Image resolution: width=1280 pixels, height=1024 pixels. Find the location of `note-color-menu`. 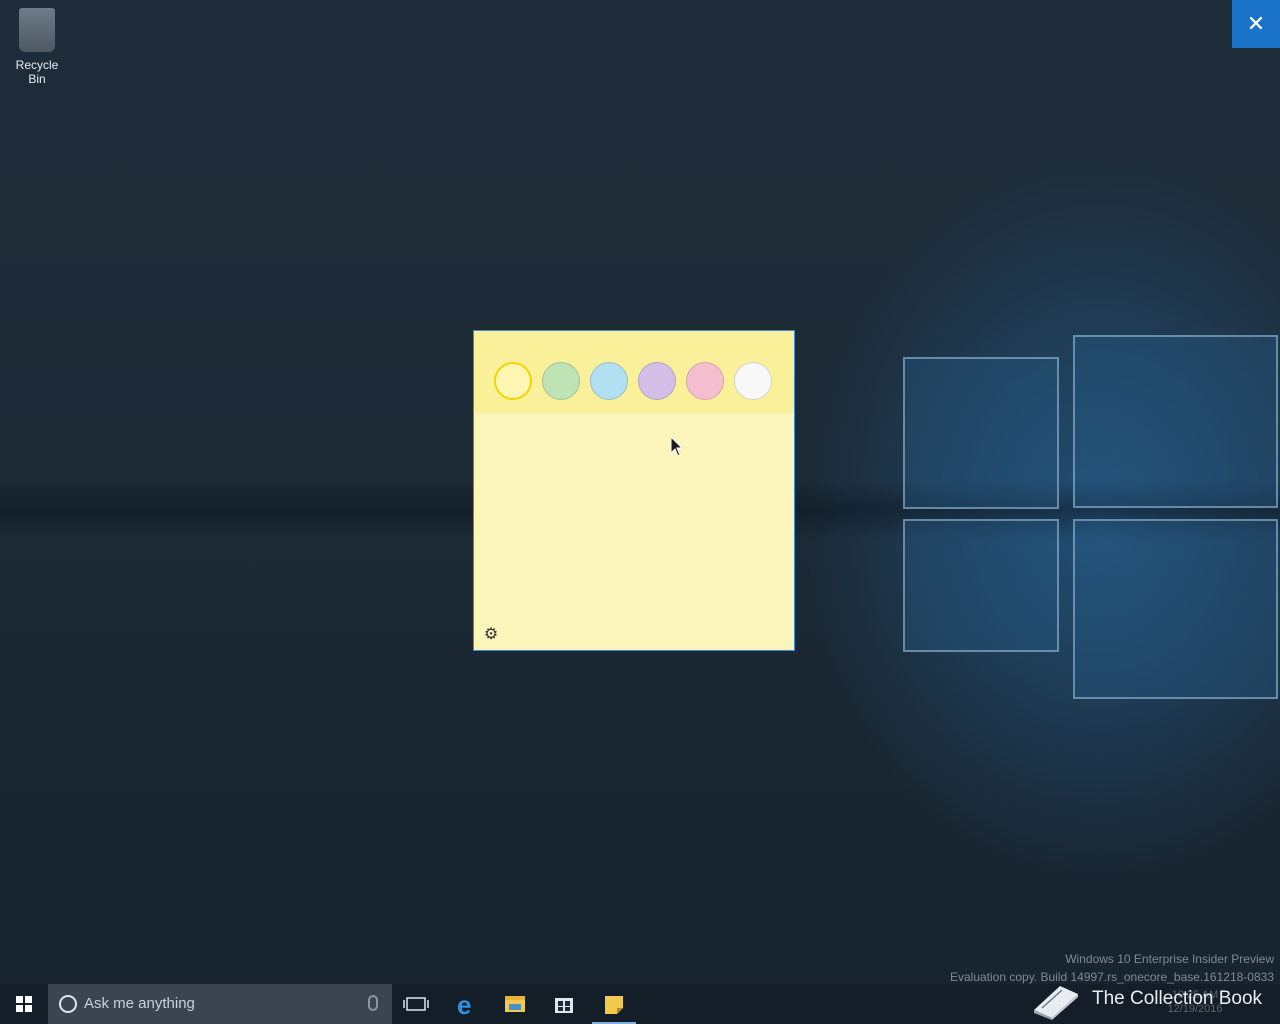

note-color-menu is located at coordinates (634, 372).